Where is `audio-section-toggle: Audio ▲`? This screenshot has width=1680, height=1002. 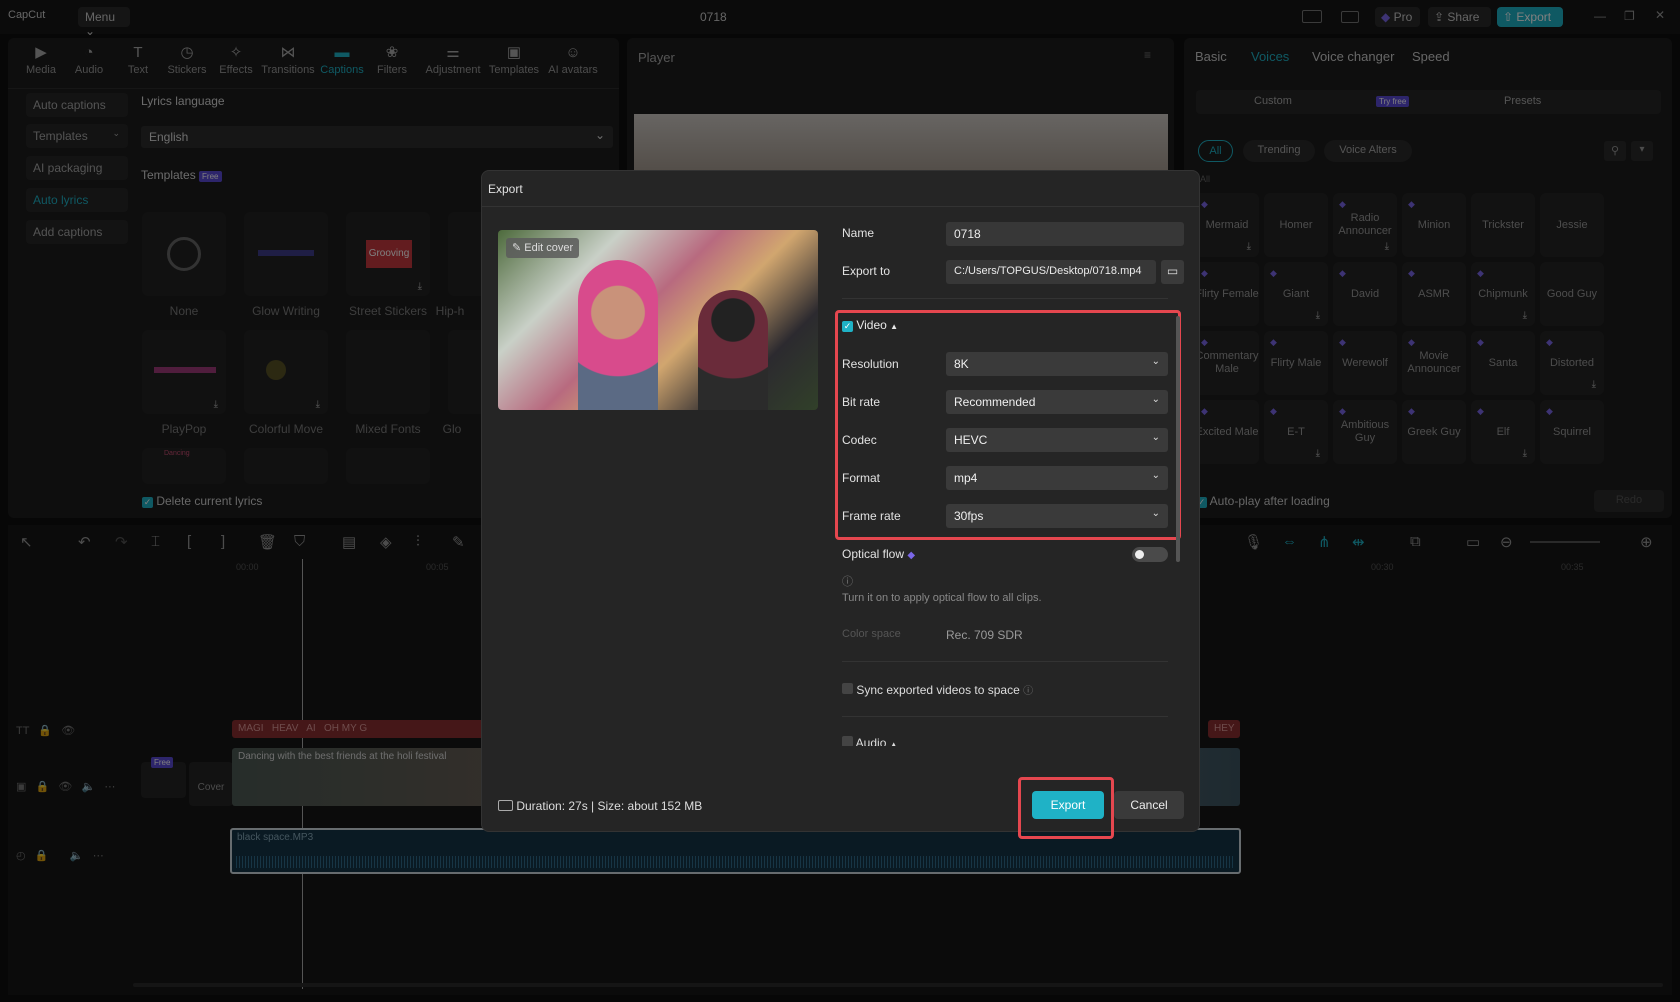
audio-section-toggle: Audio ▲ is located at coordinates (870, 741).